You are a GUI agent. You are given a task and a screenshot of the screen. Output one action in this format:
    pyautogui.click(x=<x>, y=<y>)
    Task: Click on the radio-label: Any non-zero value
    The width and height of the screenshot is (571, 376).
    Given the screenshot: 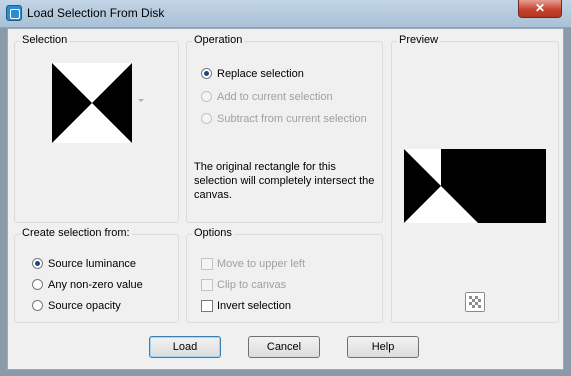 What is the action you would take?
    pyautogui.click(x=95, y=285)
    